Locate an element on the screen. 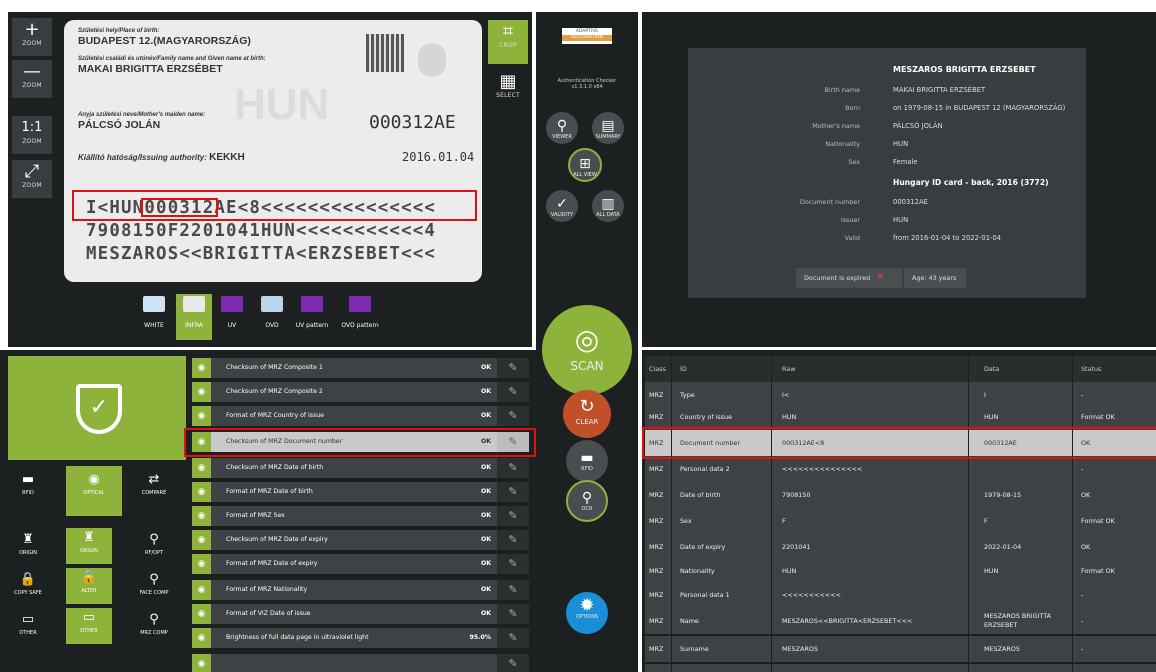 This screenshot has width=1156, height=672. rfid-mode-button: ▬ RFID is located at coordinates (28, 492).